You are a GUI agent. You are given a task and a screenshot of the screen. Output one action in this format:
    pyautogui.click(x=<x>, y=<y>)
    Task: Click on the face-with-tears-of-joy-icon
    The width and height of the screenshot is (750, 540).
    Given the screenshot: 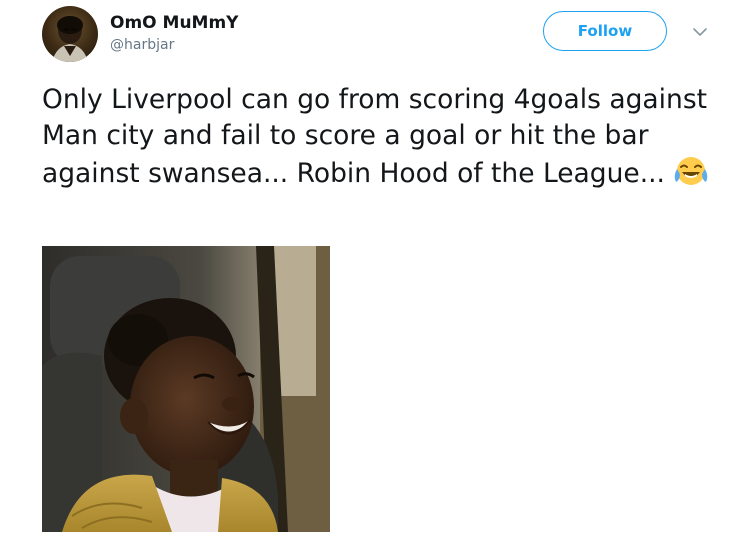 What is the action you would take?
    pyautogui.click(x=691, y=176)
    